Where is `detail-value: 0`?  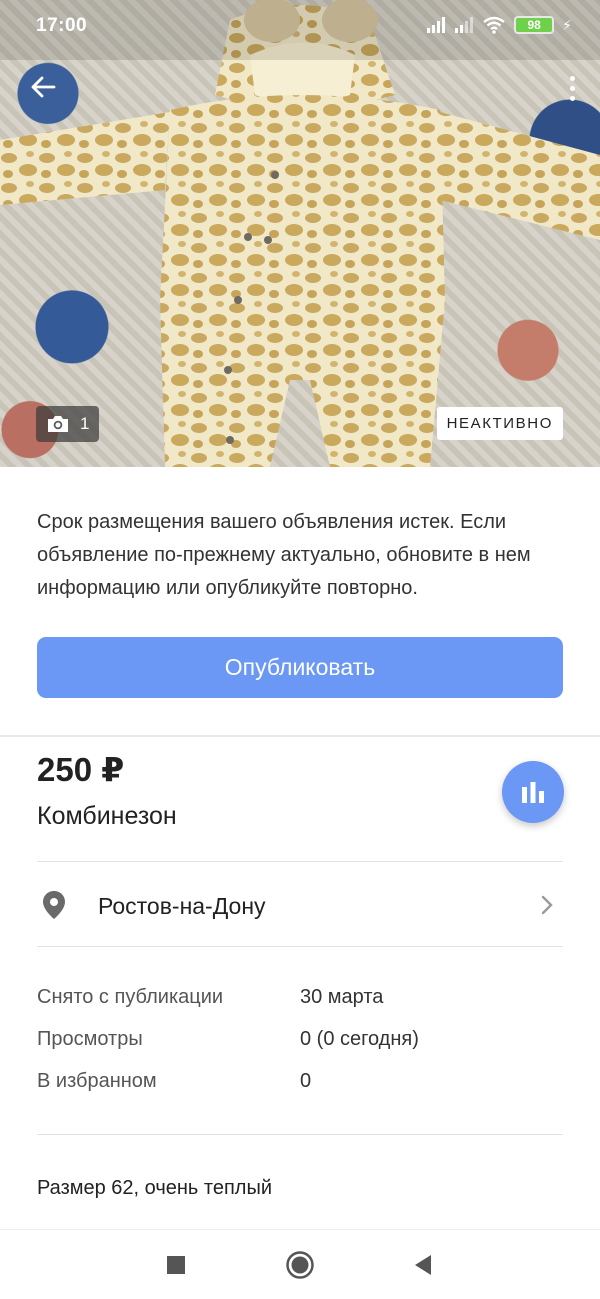 detail-value: 0 is located at coordinates (306, 1081).